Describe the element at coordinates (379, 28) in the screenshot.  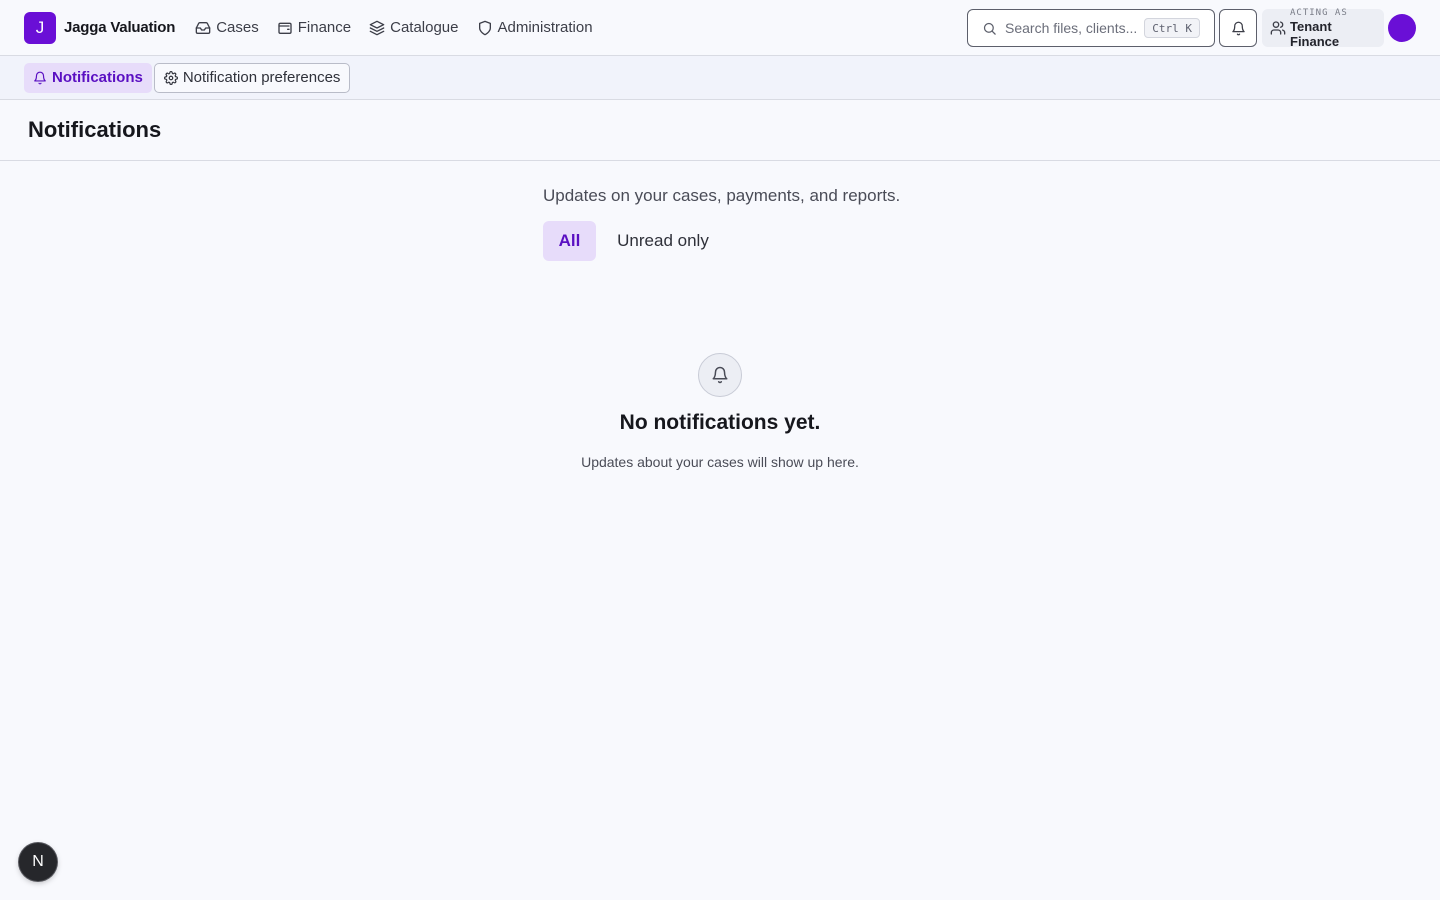
I see `layers-icon` at that location.